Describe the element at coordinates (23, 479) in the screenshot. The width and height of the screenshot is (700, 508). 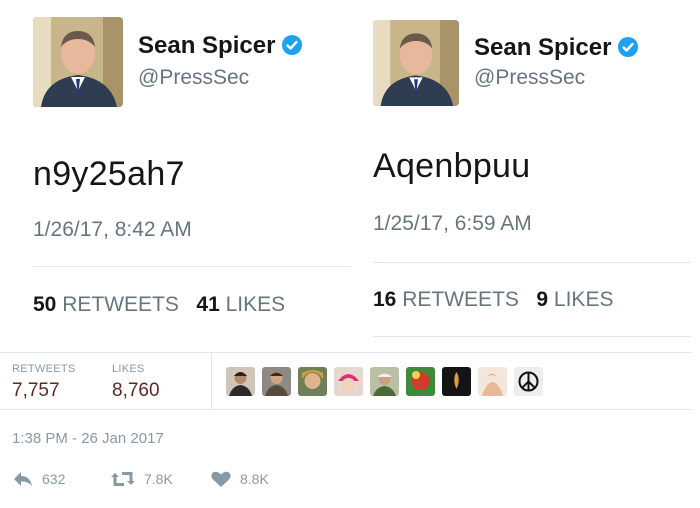
I see `reply-icon` at that location.